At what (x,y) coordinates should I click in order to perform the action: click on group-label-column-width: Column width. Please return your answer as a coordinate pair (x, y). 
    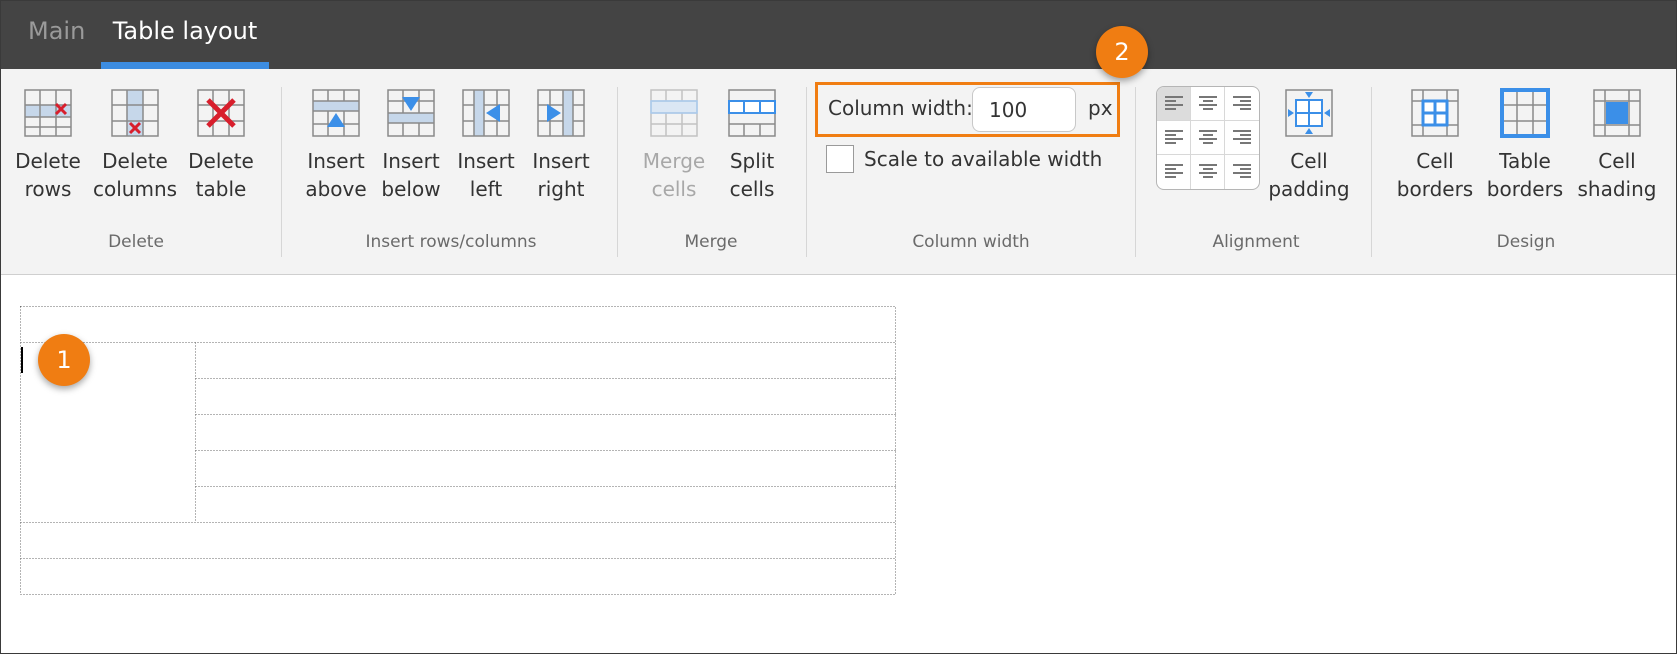
    Looking at the image, I should click on (971, 242).